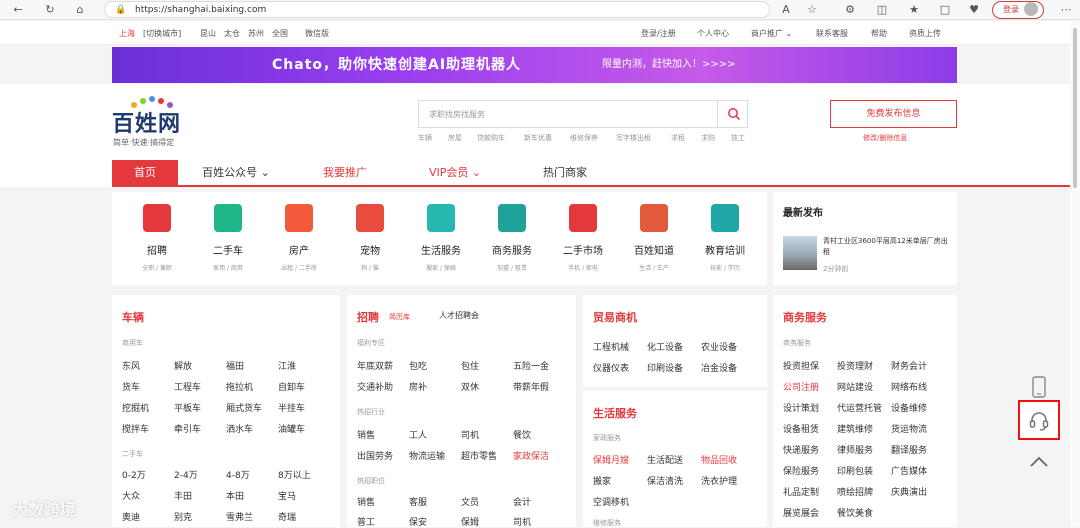 This screenshot has height=528, width=1080. Describe the element at coordinates (801, 512) in the screenshot. I see `business-link: 展览展会` at that location.